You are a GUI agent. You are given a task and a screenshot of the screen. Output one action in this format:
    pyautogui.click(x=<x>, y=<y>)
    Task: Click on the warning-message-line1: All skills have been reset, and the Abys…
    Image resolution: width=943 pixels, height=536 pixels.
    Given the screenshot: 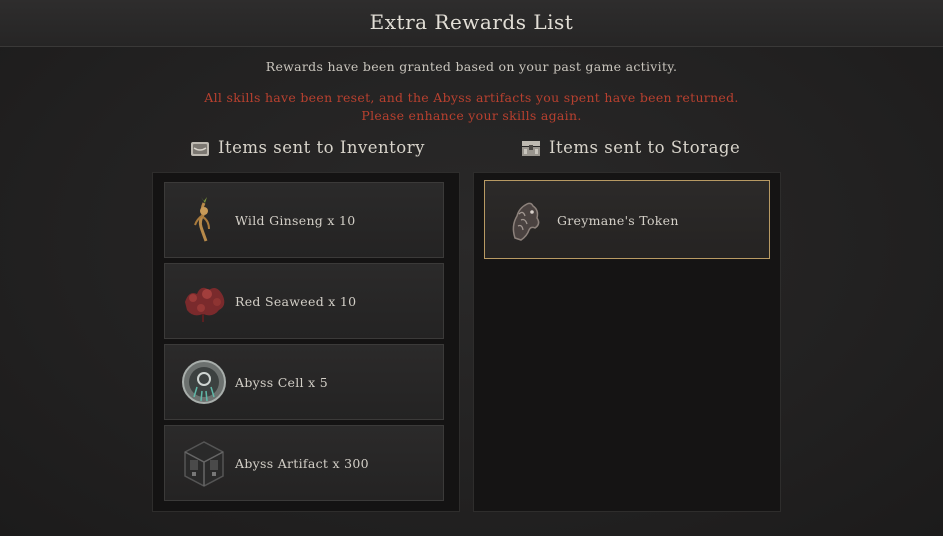 What is the action you would take?
    pyautogui.click(x=471, y=97)
    